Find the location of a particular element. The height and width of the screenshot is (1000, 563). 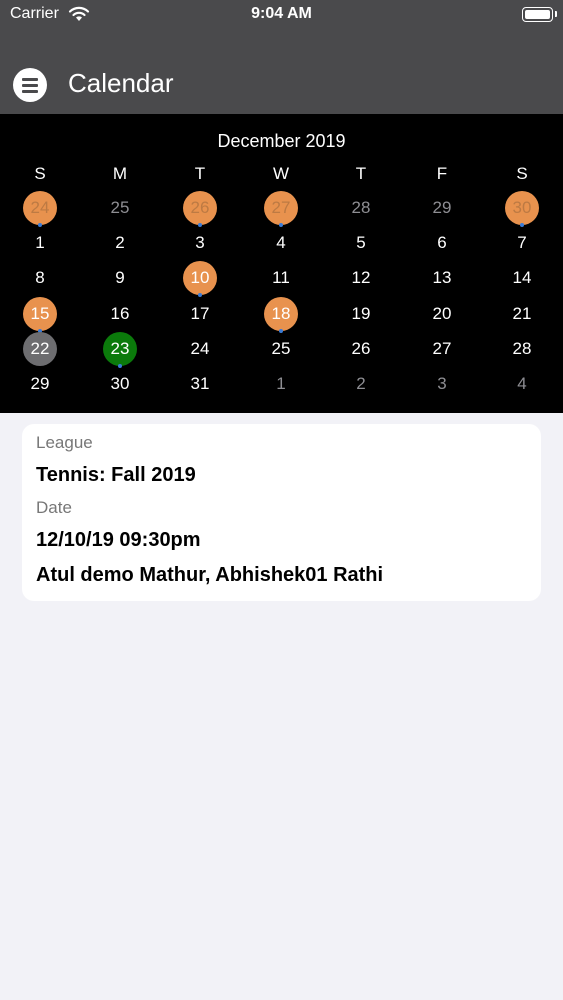

clock: 9:04 AM is located at coordinates (281, 13).